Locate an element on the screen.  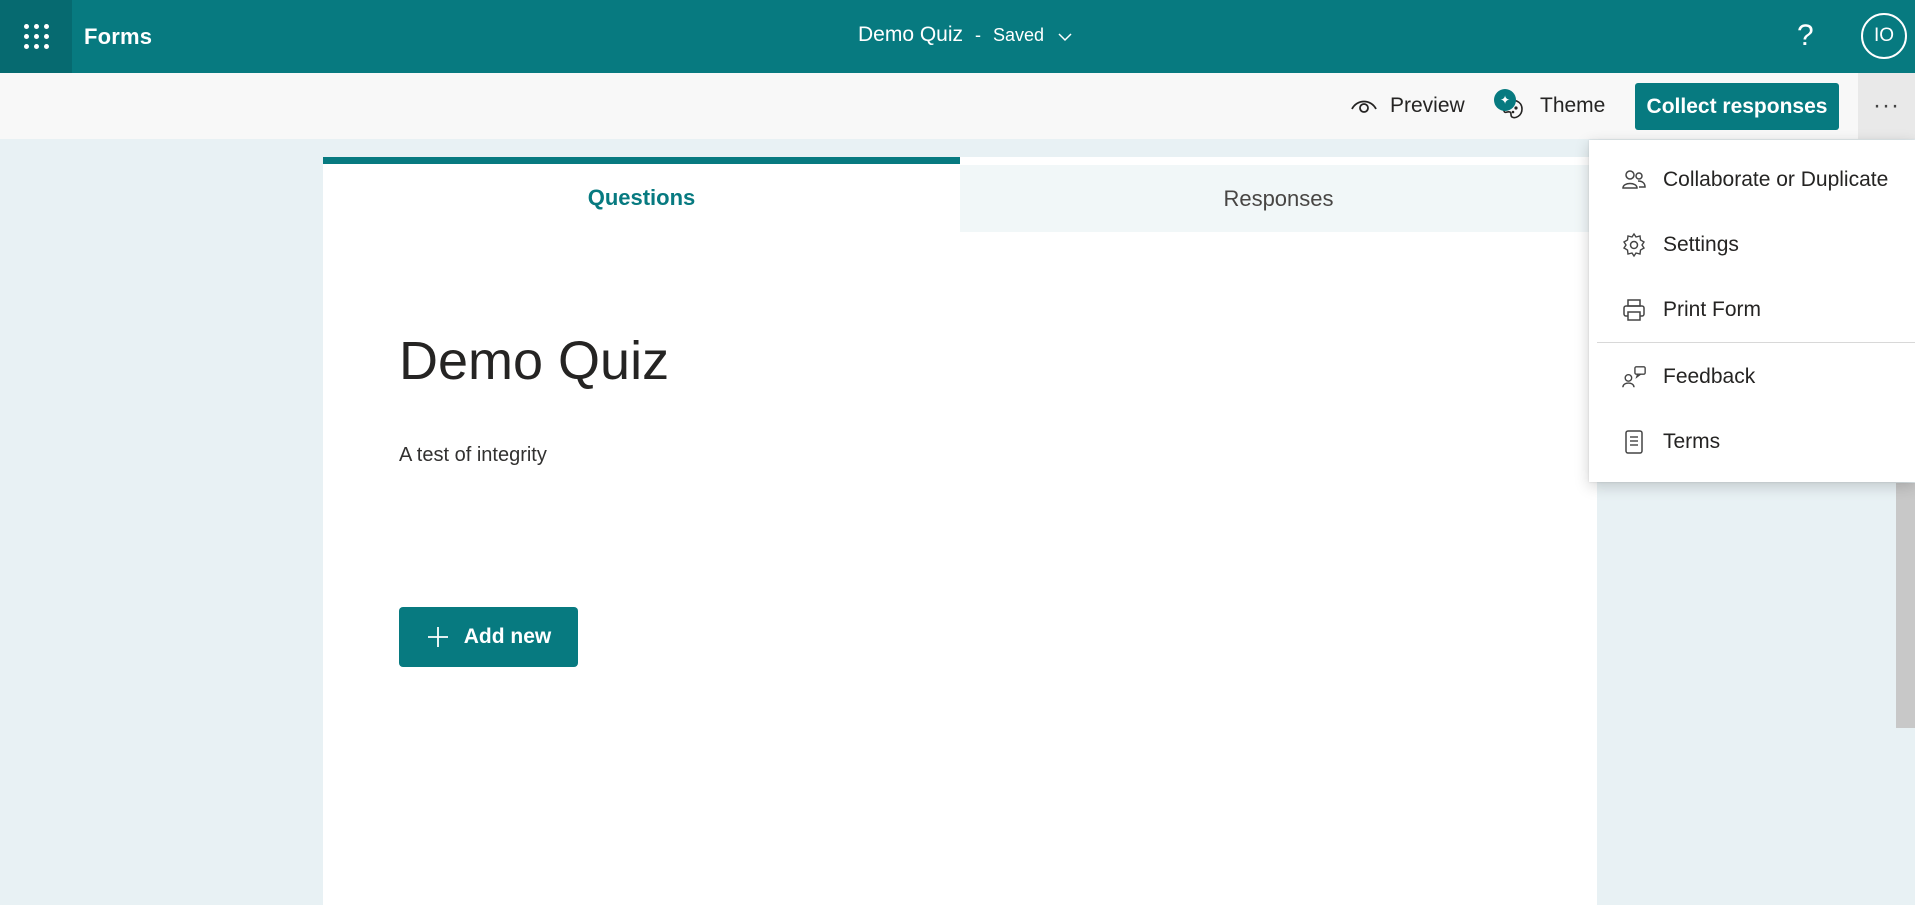
add-new-label: Add new is located at coordinates (507, 636).